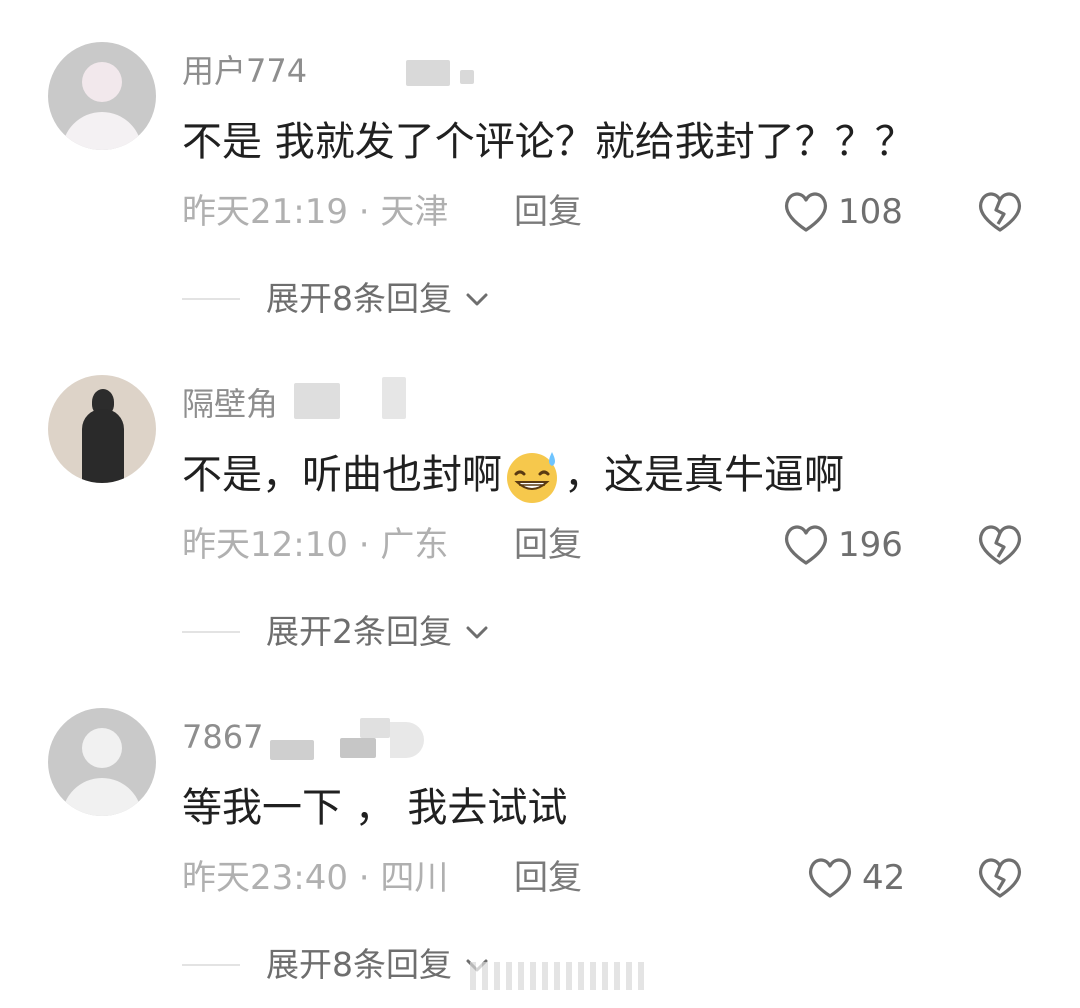  Describe the element at coordinates (548, 142) in the screenshot. I see `comment-text: 不是 我就发了个评论？就给我封了？？？` at that location.